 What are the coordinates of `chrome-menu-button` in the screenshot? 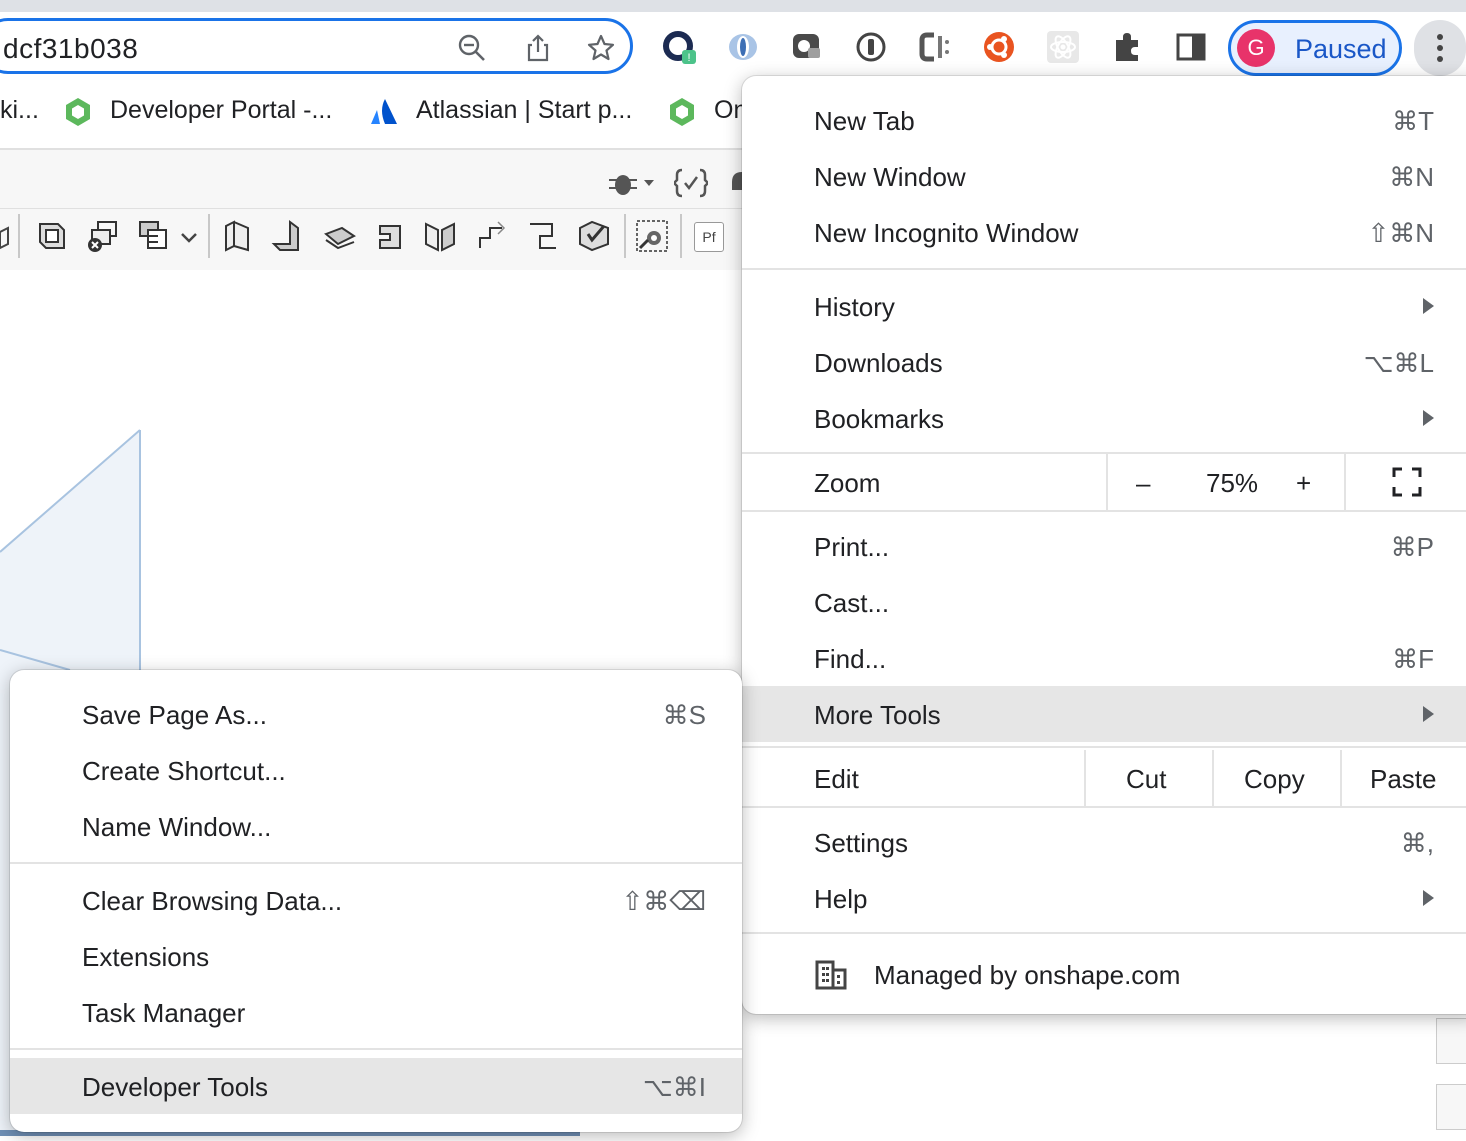 It's located at (1440, 48).